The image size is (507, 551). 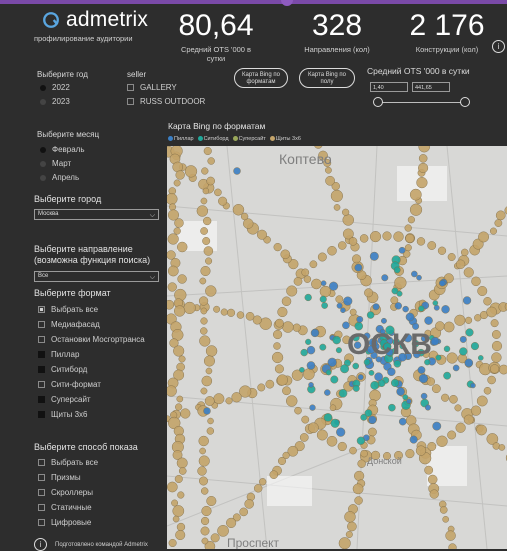 What do you see at coordinates (68, 462) in the screenshot?
I see `display-select-all: Выбрать все` at bounding box center [68, 462].